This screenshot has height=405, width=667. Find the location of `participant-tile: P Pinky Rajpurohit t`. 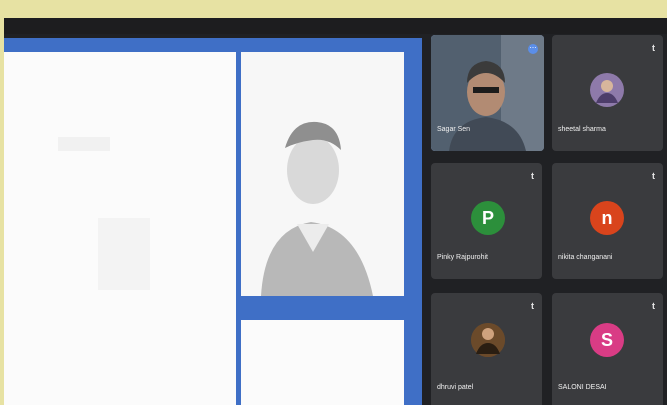

participant-tile: P Pinky Rajpurohit t is located at coordinates (486, 221).